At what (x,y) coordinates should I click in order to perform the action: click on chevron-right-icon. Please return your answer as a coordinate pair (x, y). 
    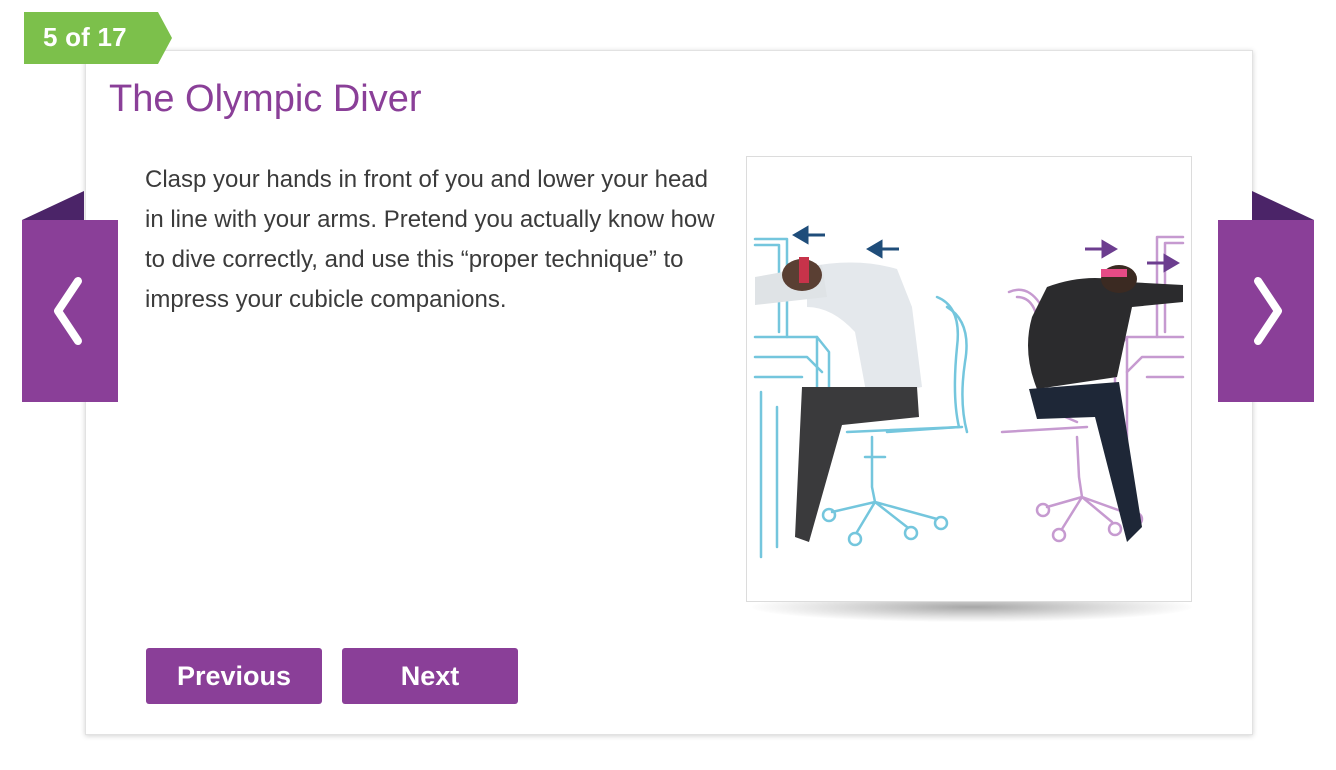
    Looking at the image, I should click on (1266, 296).